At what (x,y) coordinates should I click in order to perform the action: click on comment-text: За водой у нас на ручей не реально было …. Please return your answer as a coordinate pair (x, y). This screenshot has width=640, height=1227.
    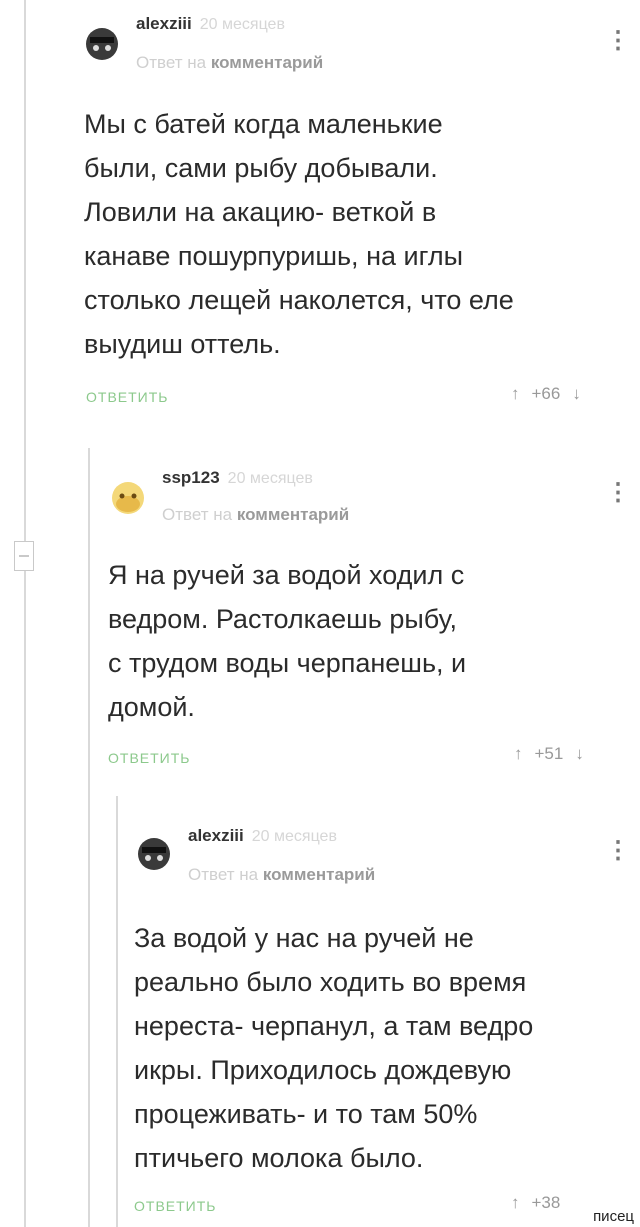
    Looking at the image, I should click on (334, 1048).